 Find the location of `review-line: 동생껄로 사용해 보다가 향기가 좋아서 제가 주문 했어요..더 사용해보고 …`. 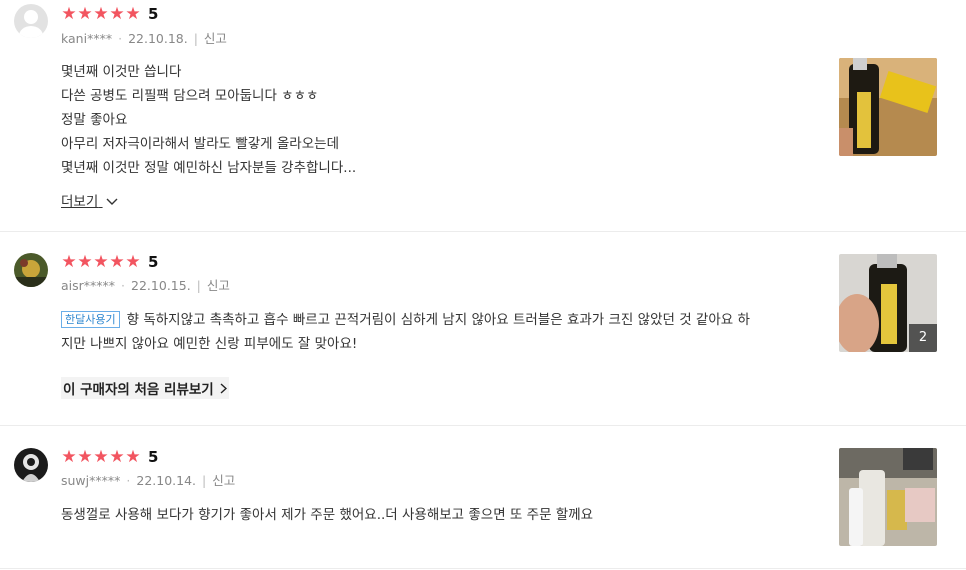

review-line: 동생껄로 사용해 보다가 향기가 좋아서 제가 주문 했어요..더 사용해보고 … is located at coordinates (327, 515).